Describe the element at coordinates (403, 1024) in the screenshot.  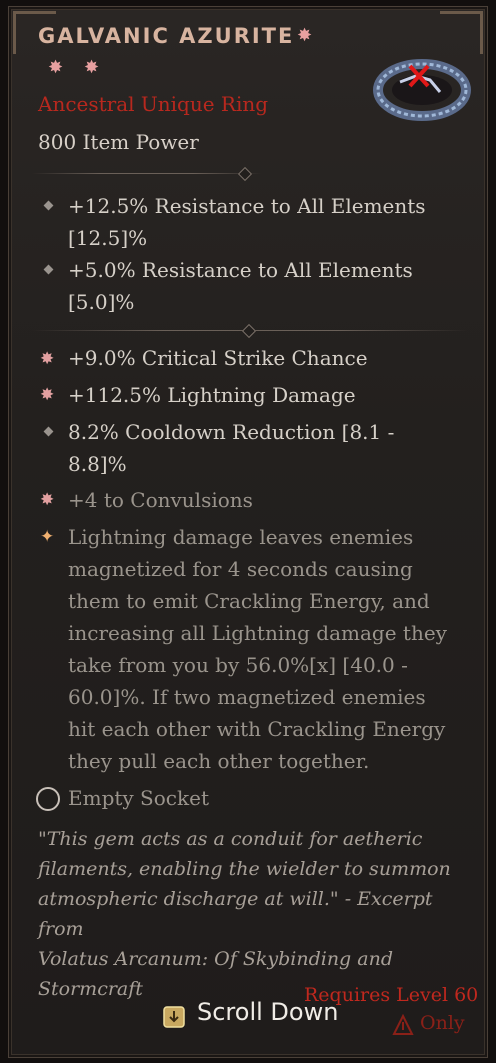
I see `class-icon` at that location.